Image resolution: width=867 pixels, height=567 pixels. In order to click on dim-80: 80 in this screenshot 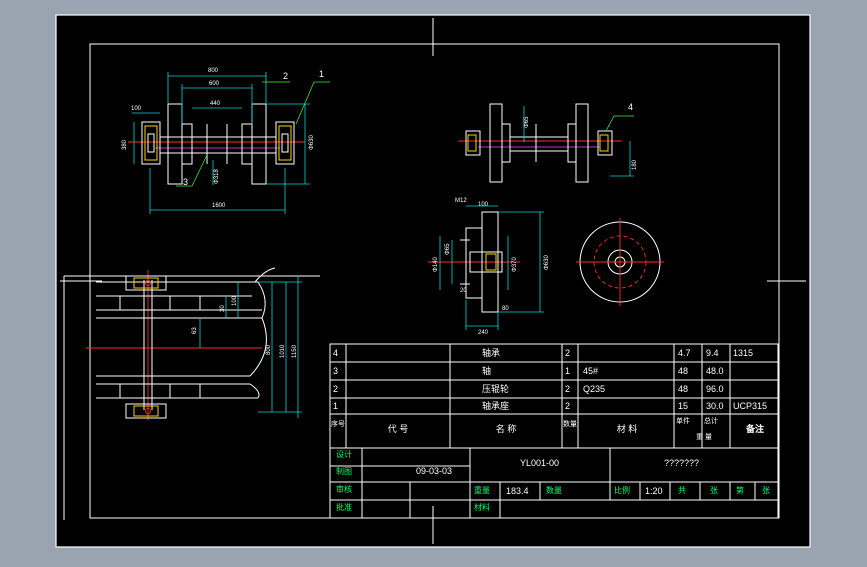, I will do `click(505, 309)`.